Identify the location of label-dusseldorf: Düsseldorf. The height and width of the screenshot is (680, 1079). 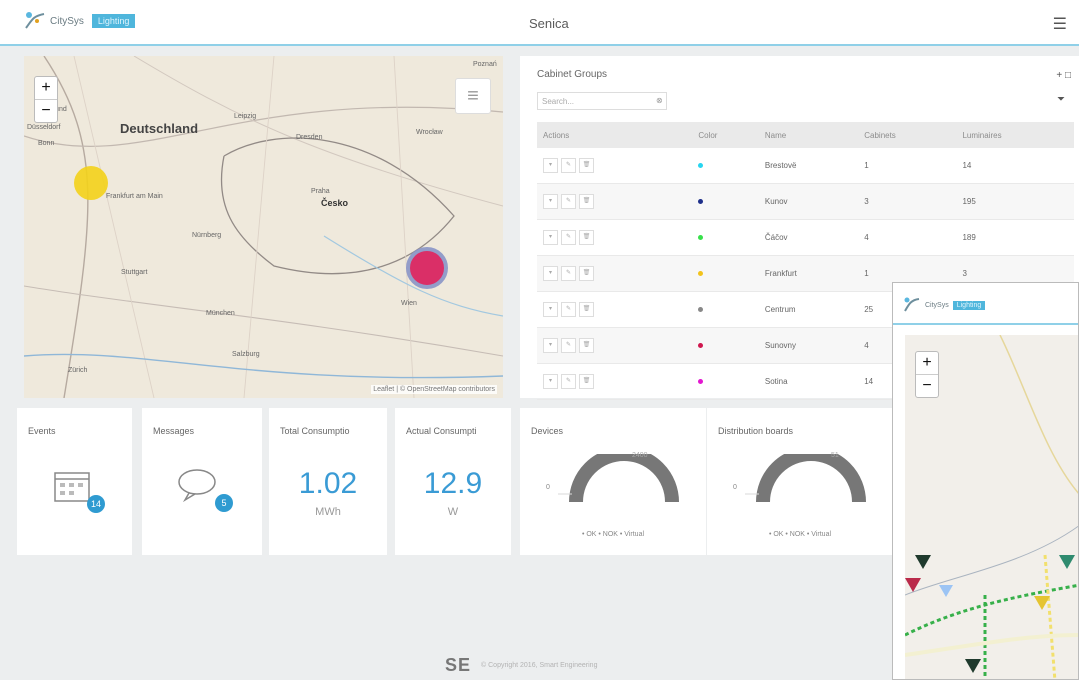
(44, 127).